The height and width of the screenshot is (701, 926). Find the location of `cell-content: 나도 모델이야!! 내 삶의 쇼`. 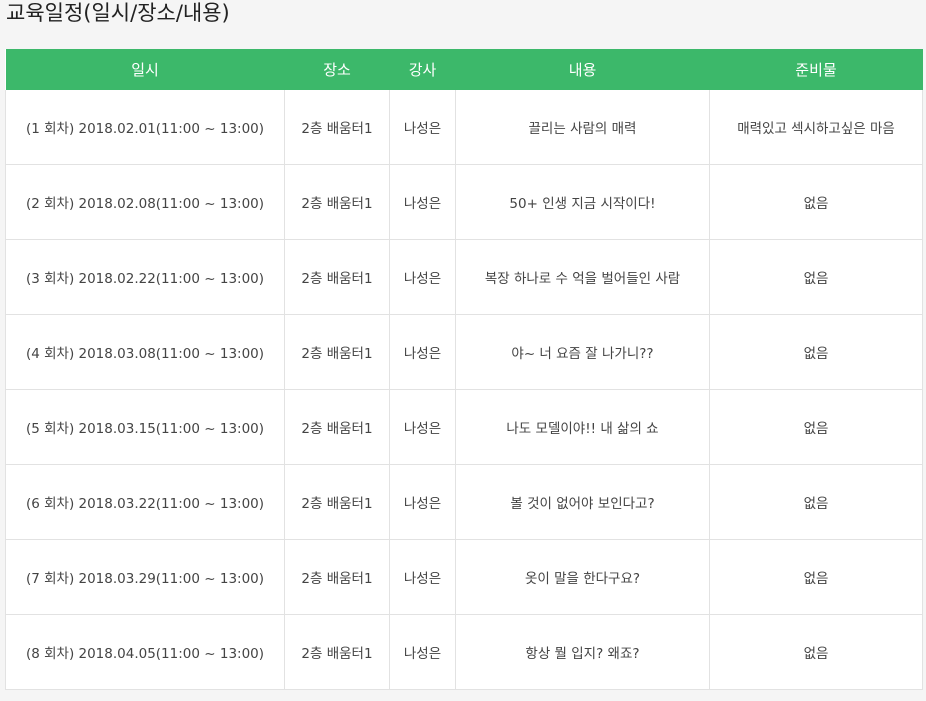

cell-content: 나도 모델이야!! 내 삶의 쇼 is located at coordinates (582, 427).